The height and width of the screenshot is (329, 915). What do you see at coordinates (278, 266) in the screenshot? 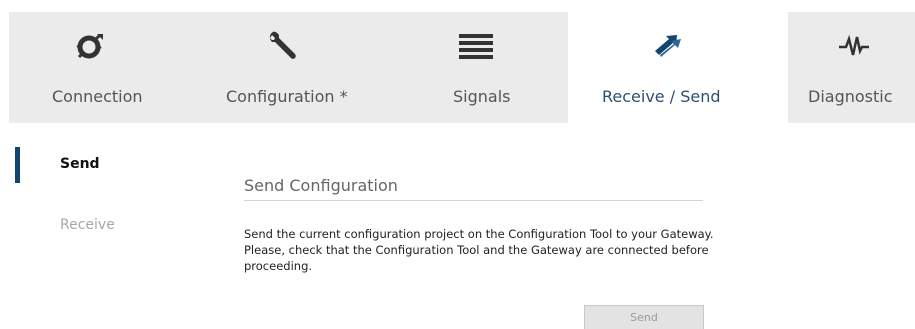
I see `description-line: proceeding.` at bounding box center [278, 266].